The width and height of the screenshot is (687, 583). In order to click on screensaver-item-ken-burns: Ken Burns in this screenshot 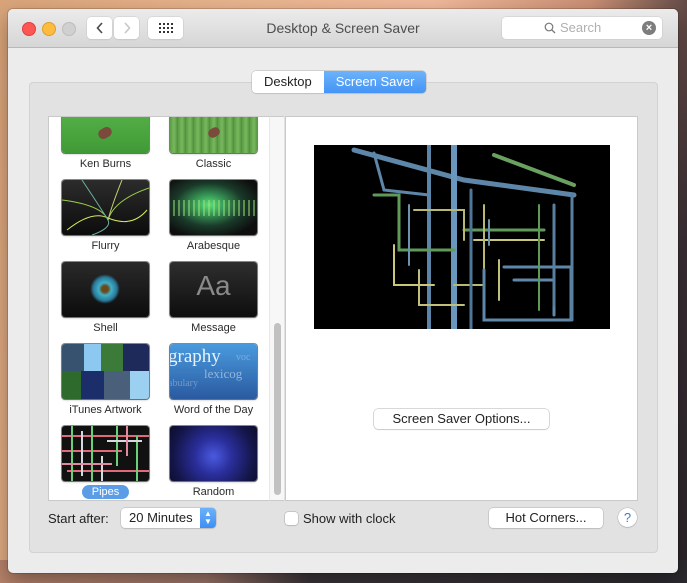, I will do `click(105, 148)`.